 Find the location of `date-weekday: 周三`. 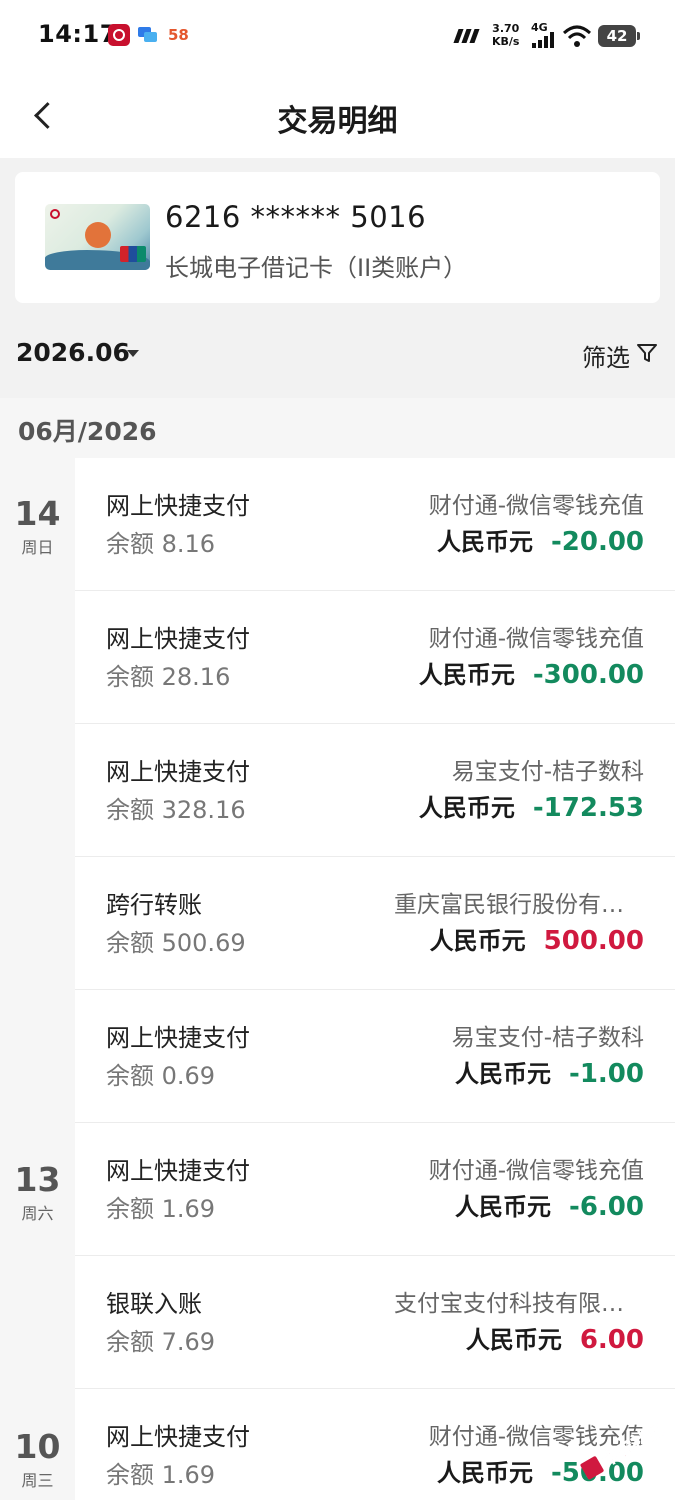

date-weekday: 周三 is located at coordinates (37, 1480).